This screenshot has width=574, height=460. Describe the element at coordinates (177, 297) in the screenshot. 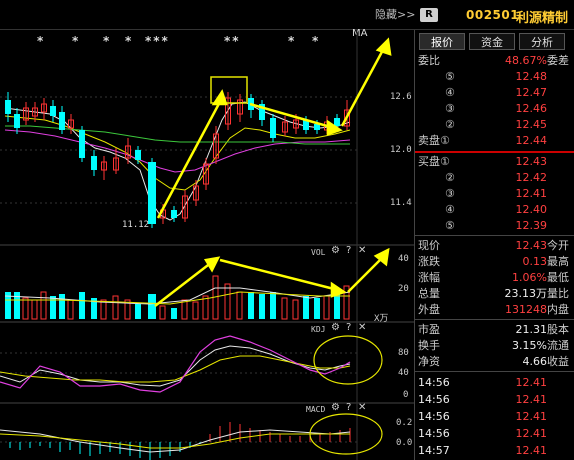

I see `volume-bars` at that location.